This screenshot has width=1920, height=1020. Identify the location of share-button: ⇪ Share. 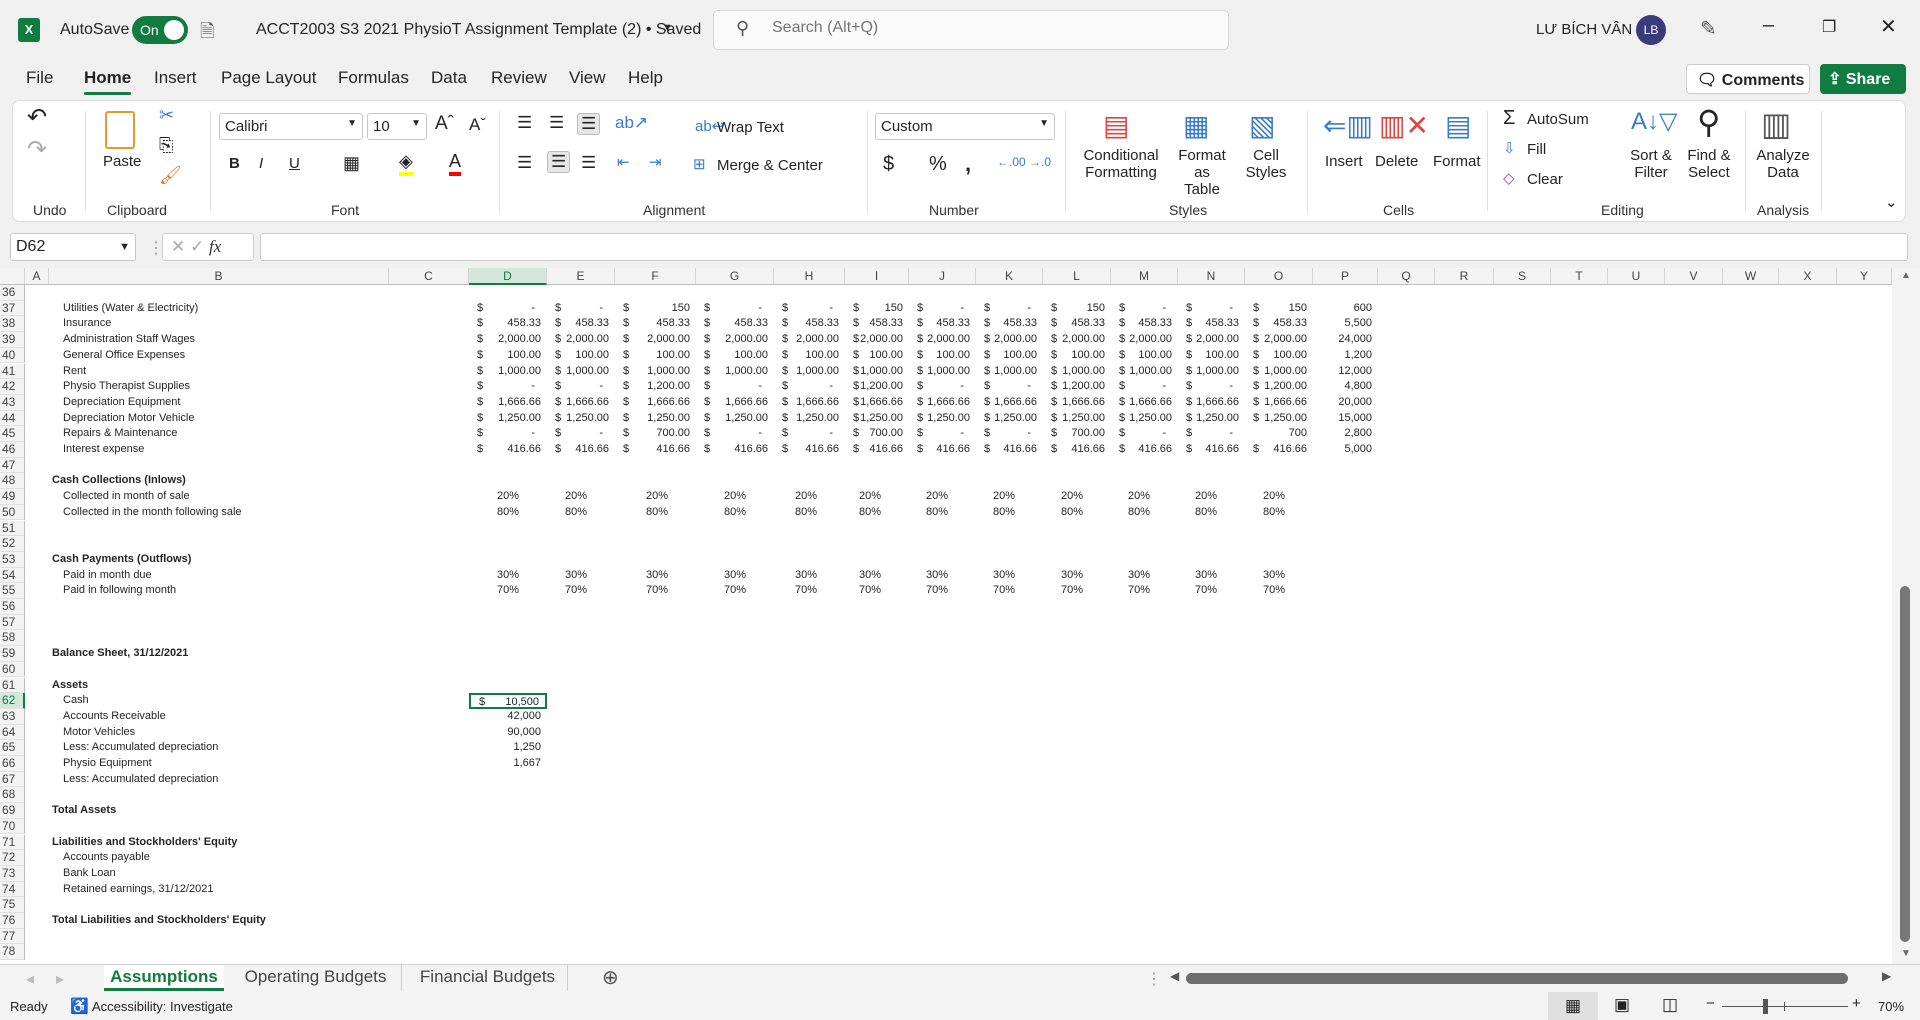
(1863, 79).